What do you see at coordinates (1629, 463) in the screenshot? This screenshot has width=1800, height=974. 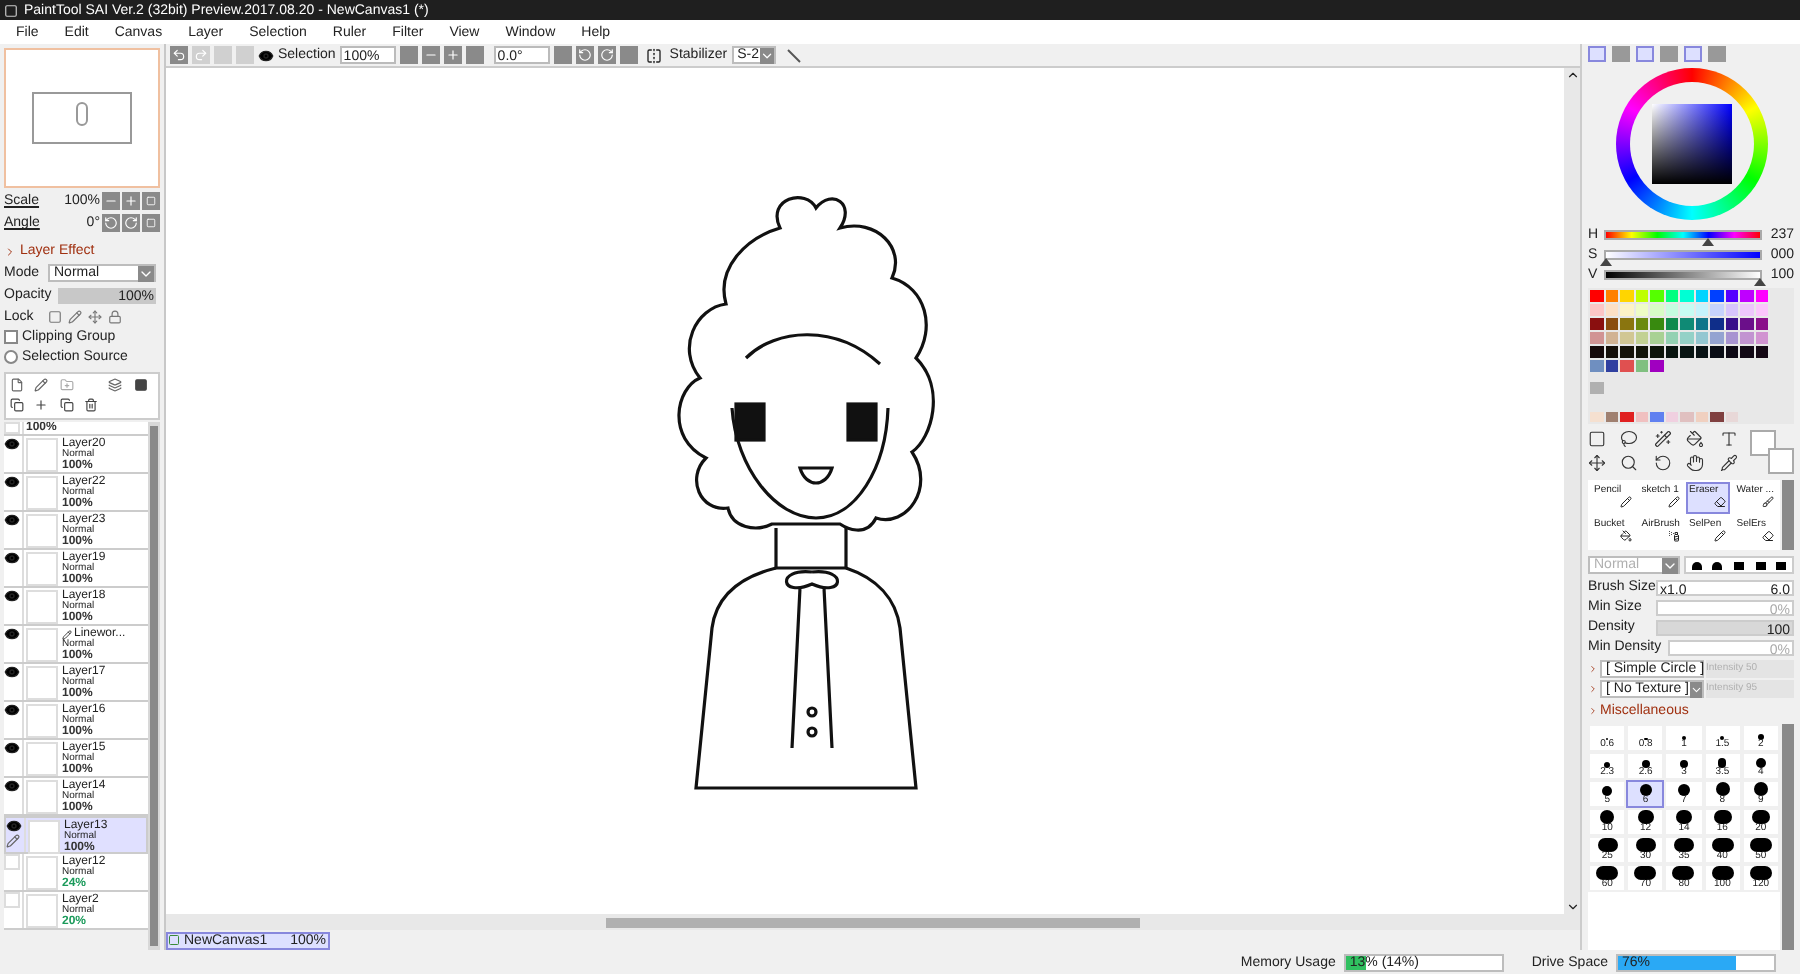 I see `zoom-icon` at bounding box center [1629, 463].